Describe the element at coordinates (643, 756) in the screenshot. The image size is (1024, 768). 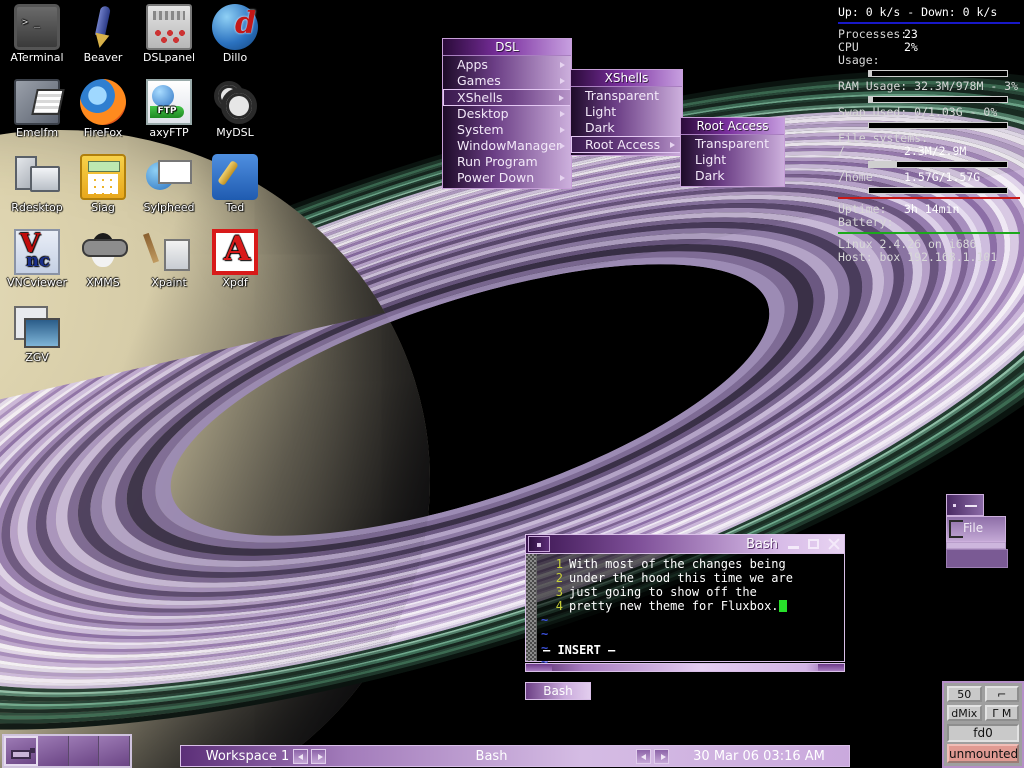
I see `iconbar-prev-icon` at that location.